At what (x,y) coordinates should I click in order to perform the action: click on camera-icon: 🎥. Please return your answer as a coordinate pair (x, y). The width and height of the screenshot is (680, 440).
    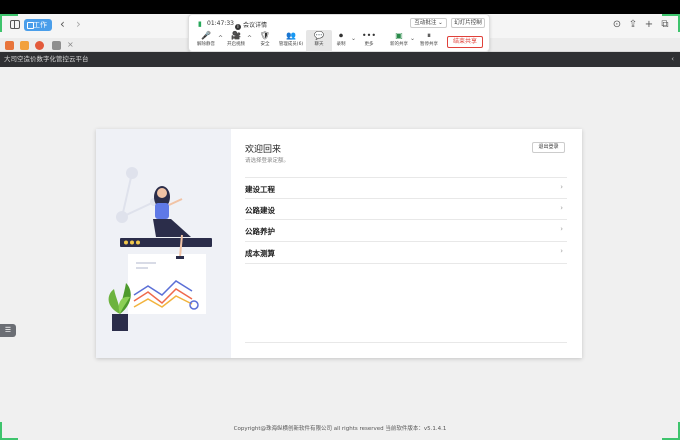
    Looking at the image, I should click on (236, 35).